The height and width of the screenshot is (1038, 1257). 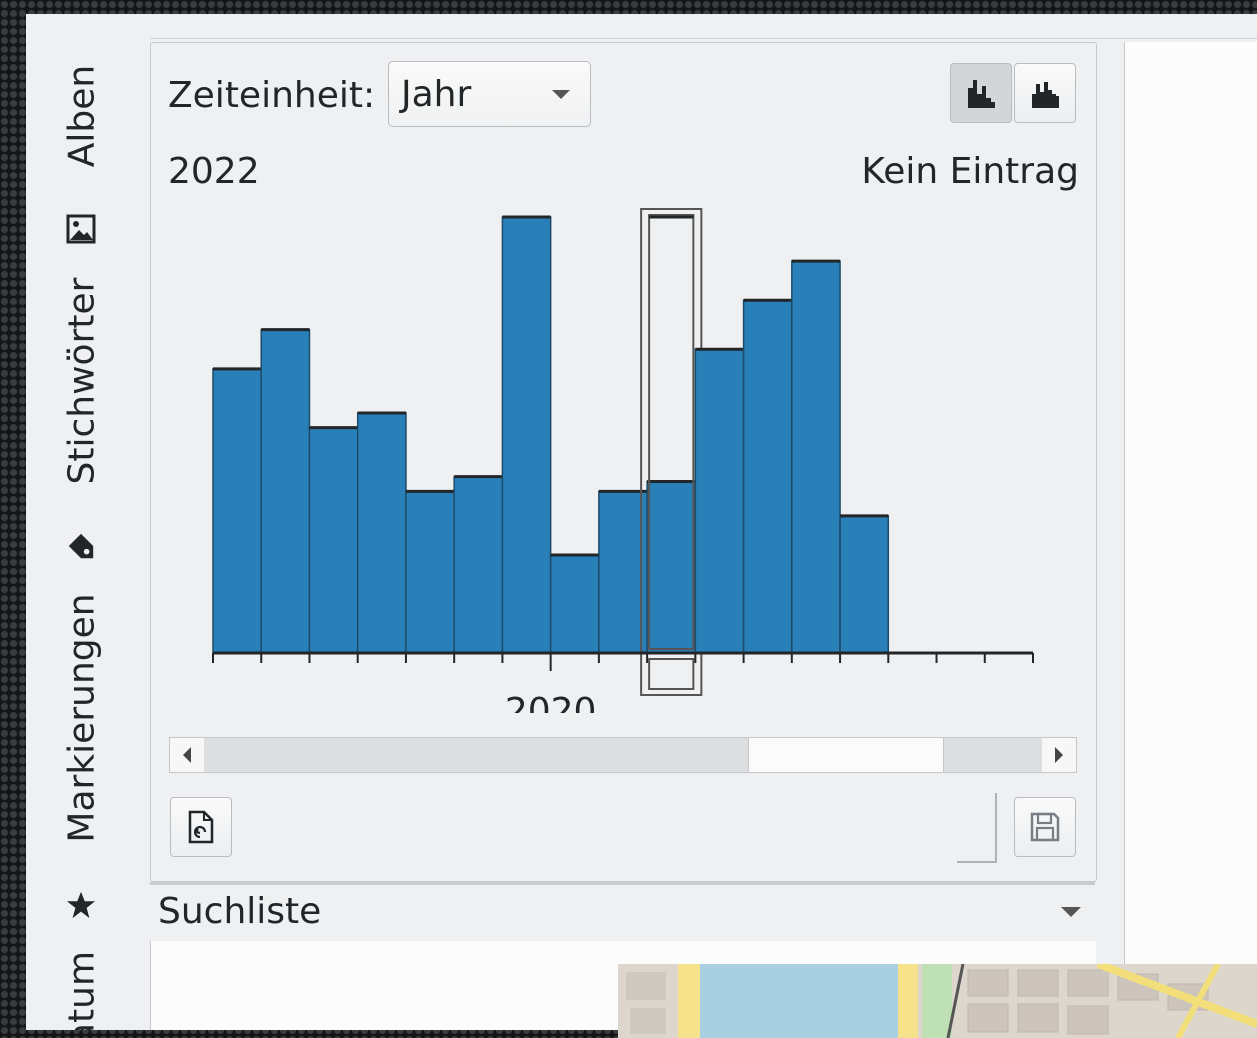 I want to click on scroll-left-button, so click(x=187, y=755).